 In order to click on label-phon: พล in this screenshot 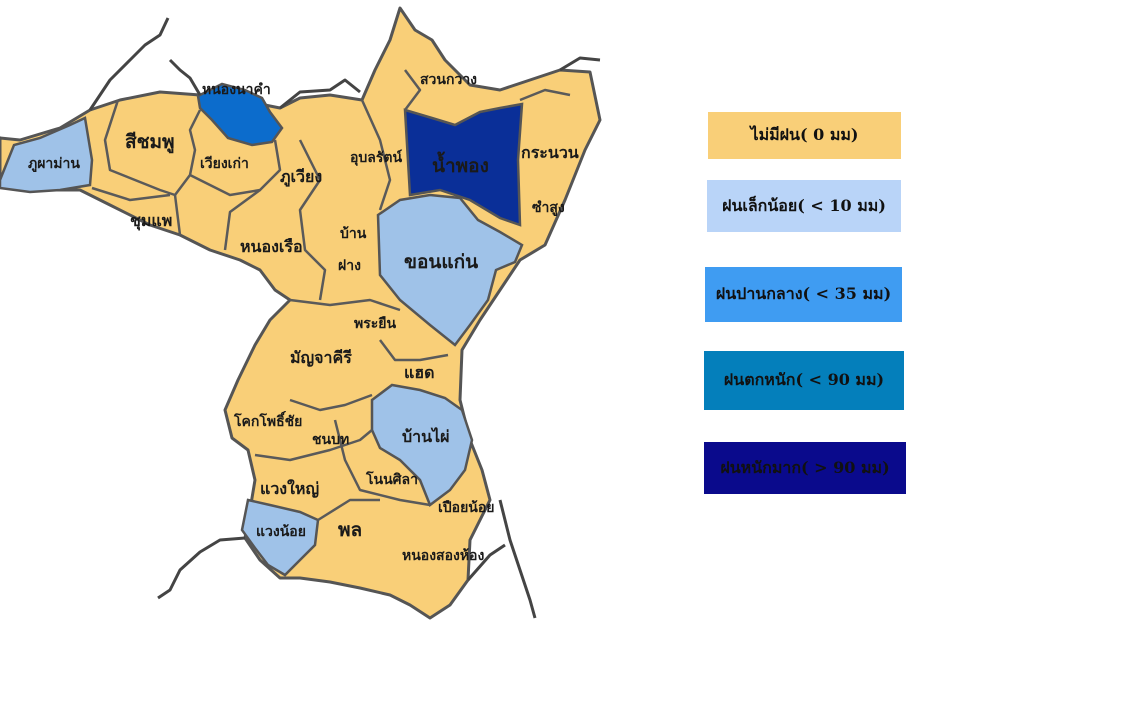, I will do `click(350, 530)`.